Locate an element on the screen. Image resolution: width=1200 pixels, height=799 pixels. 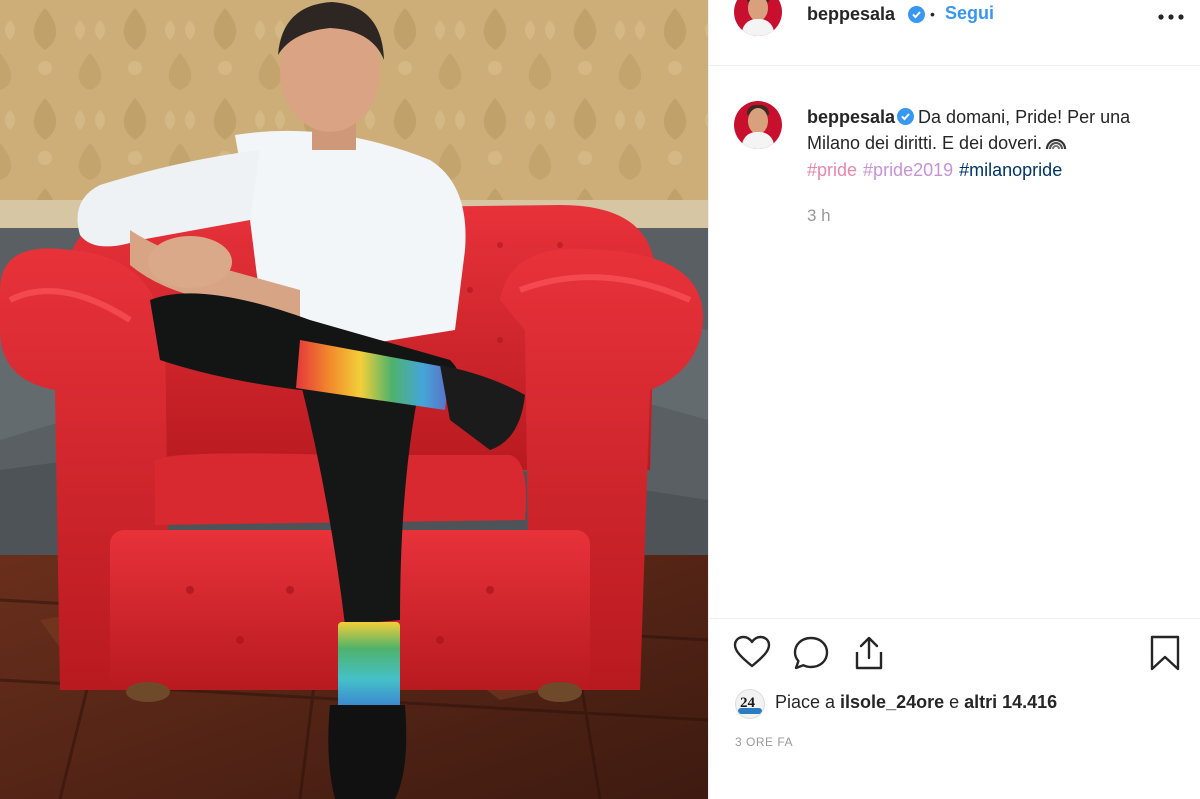
hashtag-link: #milanopride is located at coordinates (1010, 170).